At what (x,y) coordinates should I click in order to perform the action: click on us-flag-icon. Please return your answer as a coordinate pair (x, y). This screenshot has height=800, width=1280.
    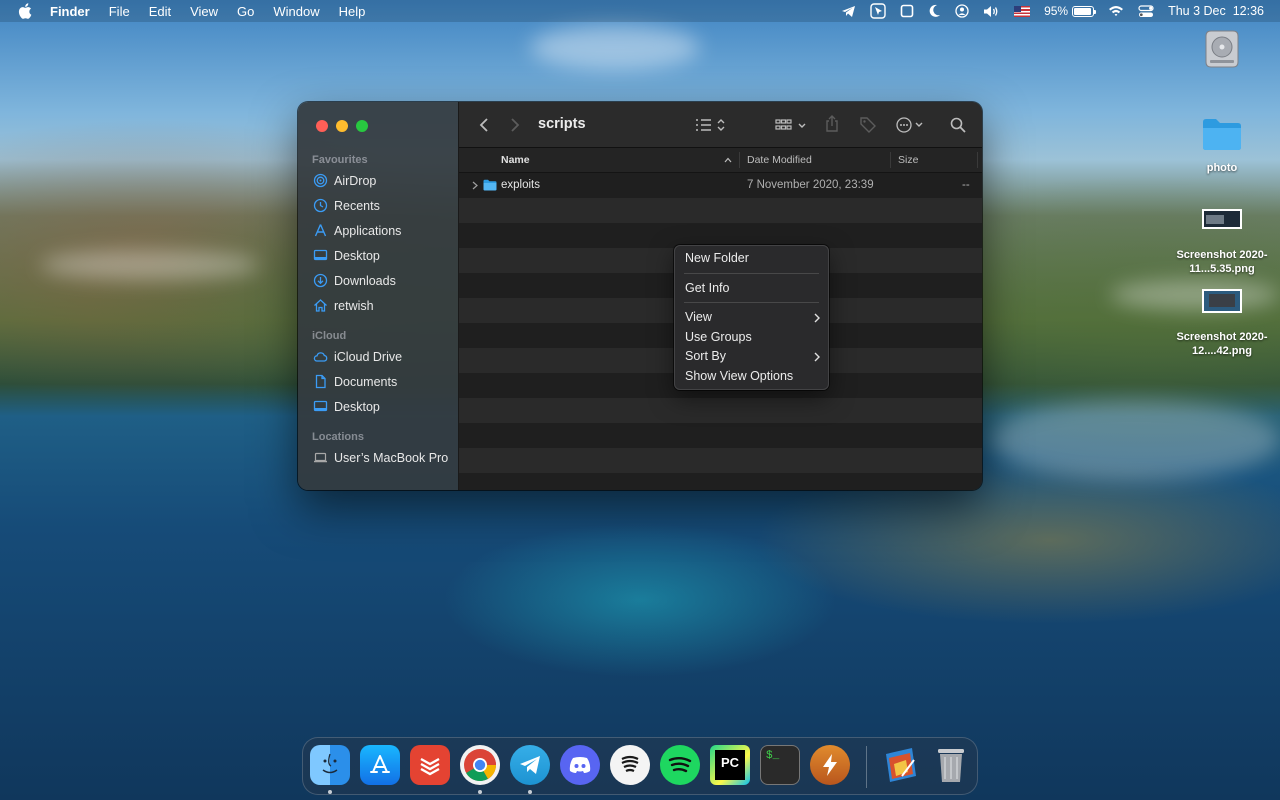
    Looking at the image, I should click on (1022, 11).